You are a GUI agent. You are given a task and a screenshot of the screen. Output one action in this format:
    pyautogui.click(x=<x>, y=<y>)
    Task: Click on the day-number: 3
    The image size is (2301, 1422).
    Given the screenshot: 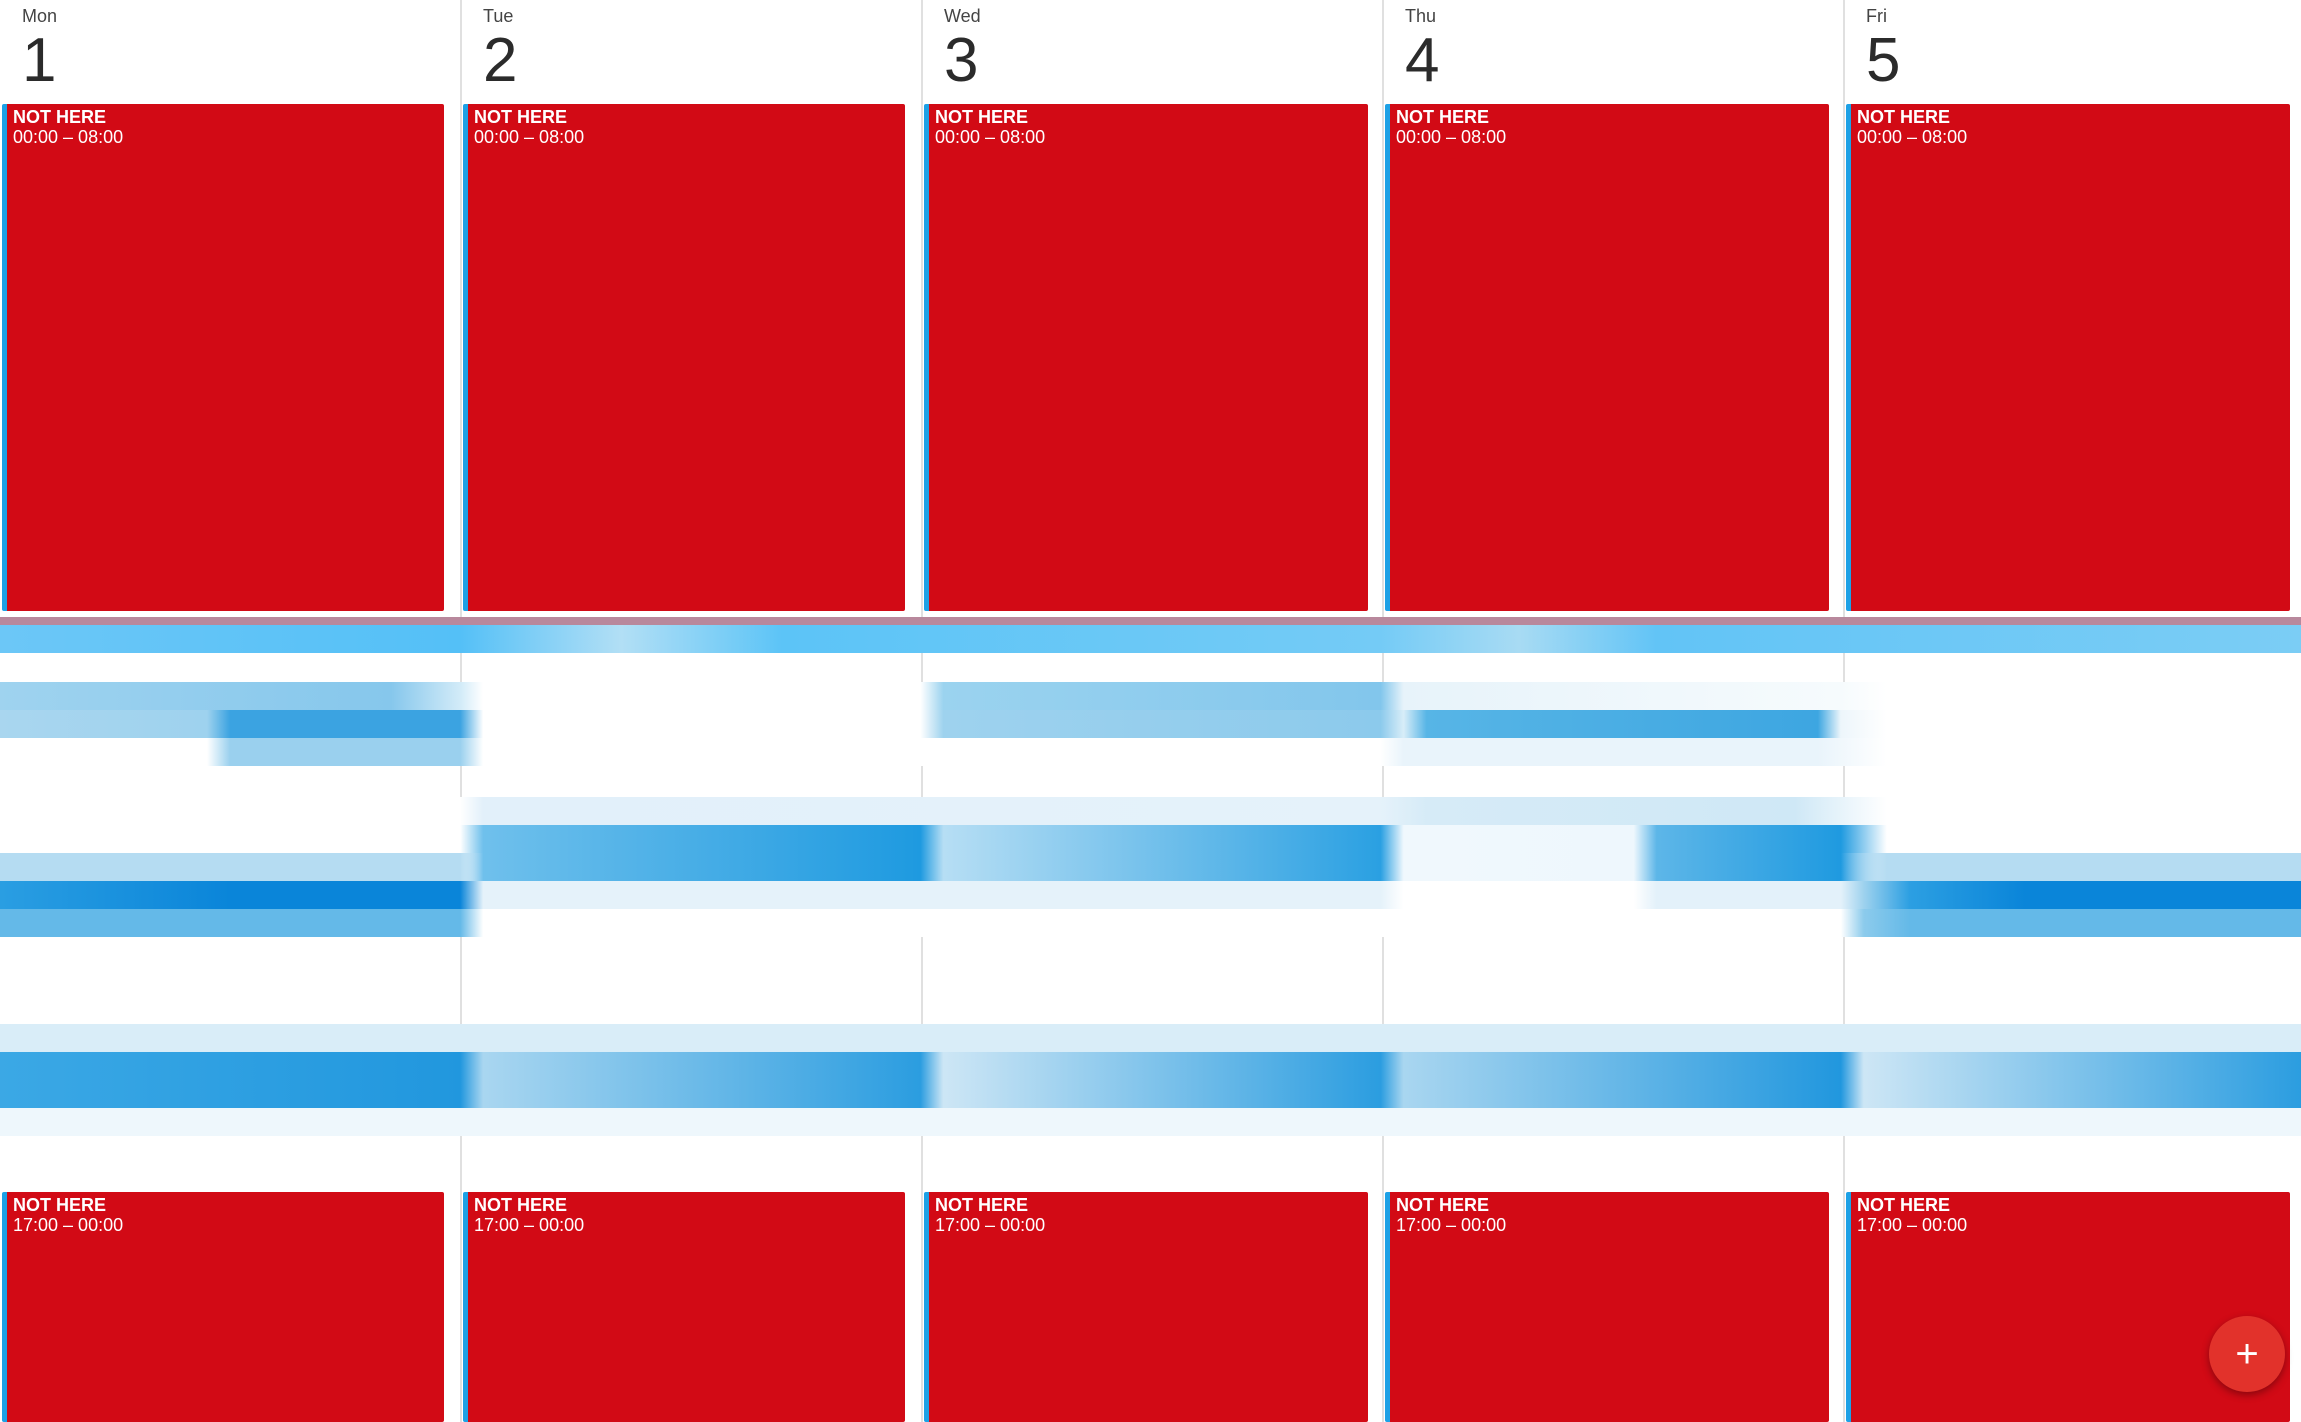 What is the action you would take?
    pyautogui.click(x=961, y=61)
    